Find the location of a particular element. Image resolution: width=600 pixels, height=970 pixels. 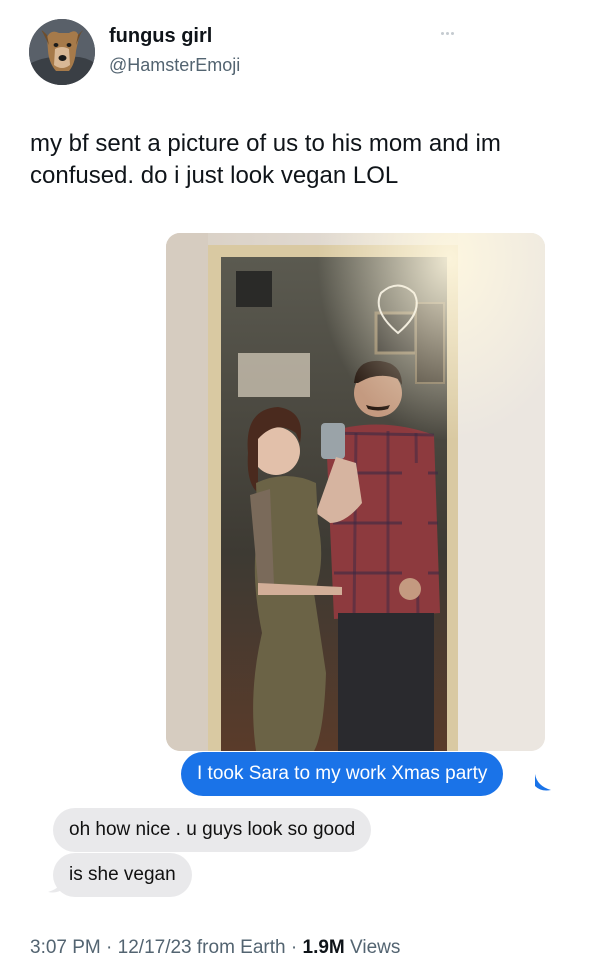

tweet-date: 12/17/23 is located at coordinates (155, 947).